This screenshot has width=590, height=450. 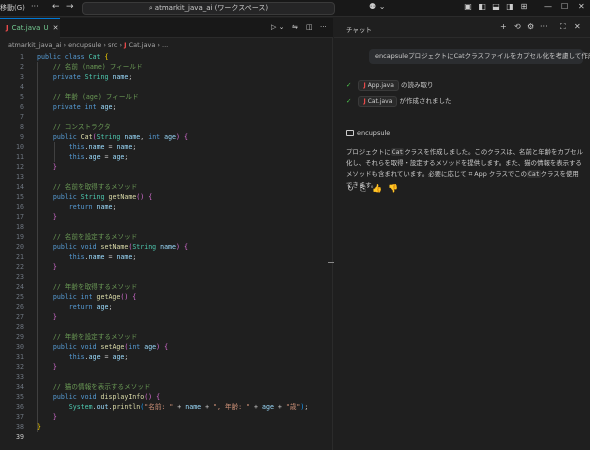 I want to click on code-line: 2 // 名前 (name) フィールド, so click(x=166, y=67).